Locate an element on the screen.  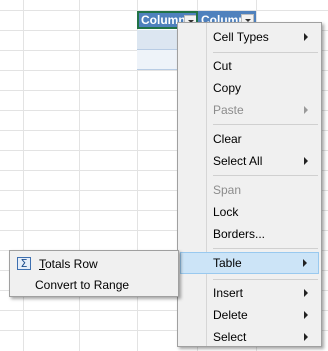
menu-item-cut: Cut is located at coordinates (249, 66).